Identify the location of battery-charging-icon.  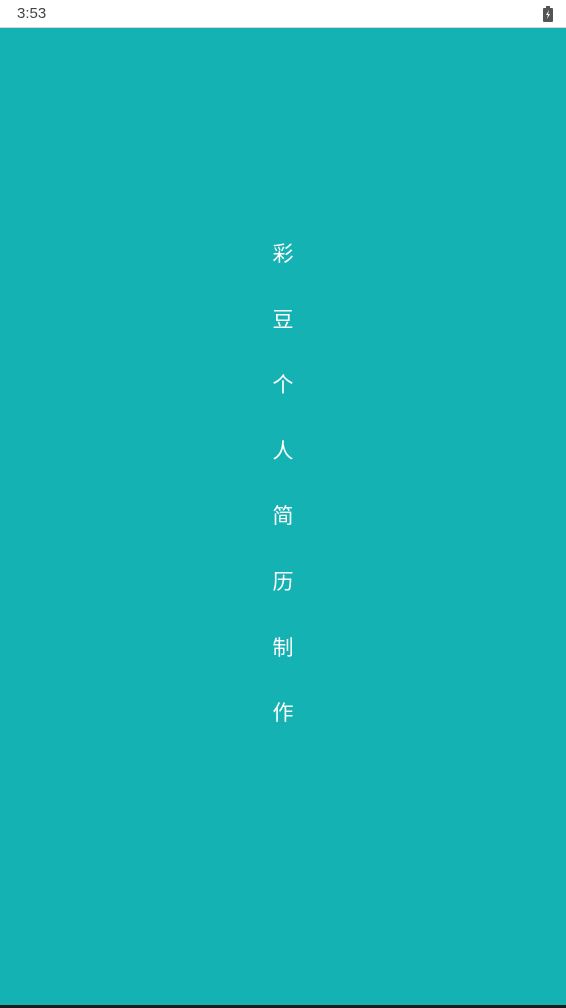
(548, 14).